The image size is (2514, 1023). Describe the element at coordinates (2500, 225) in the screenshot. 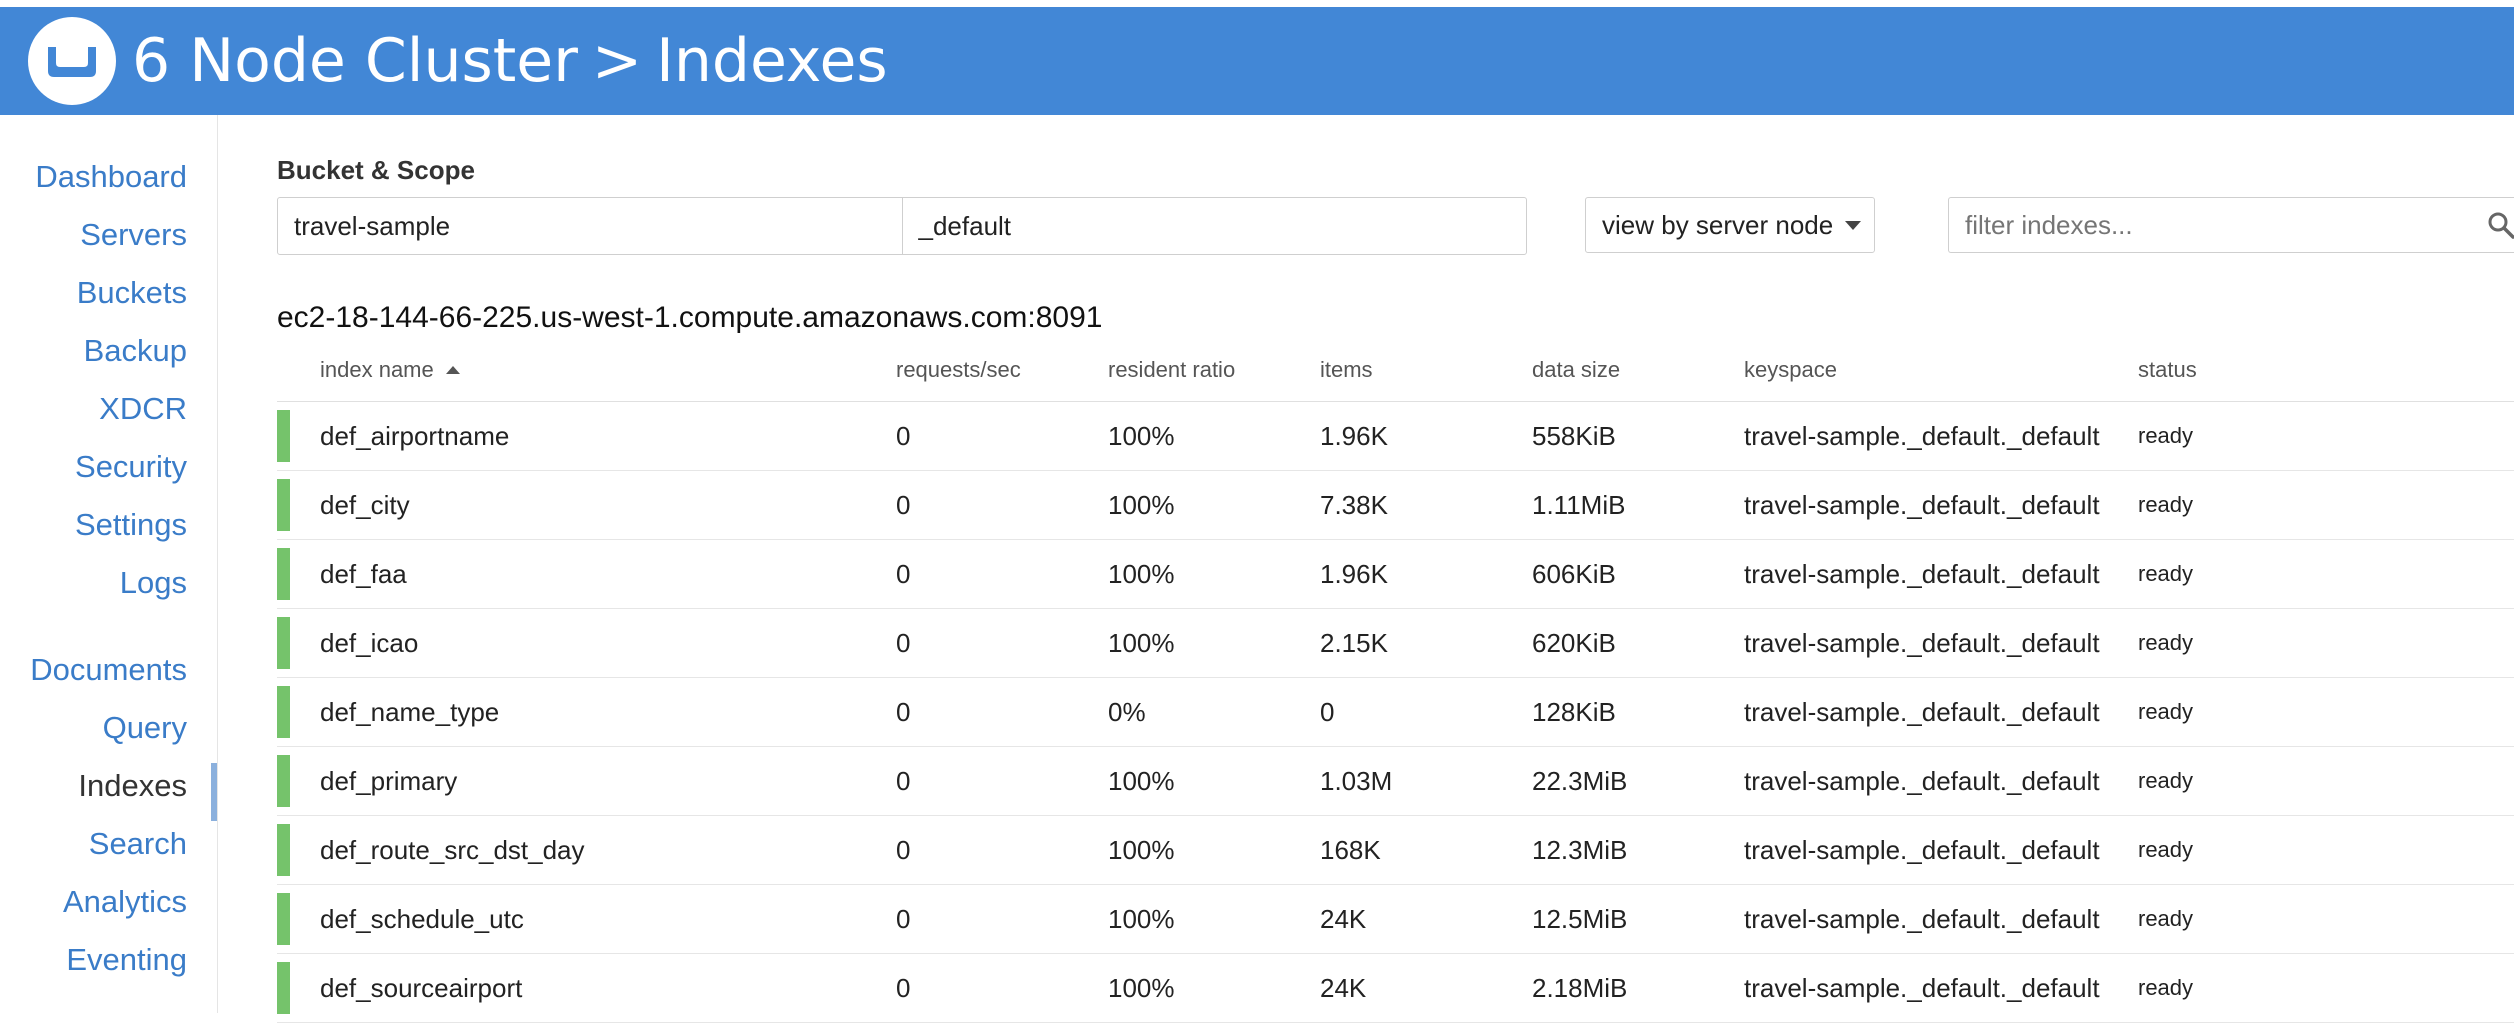

I see `search-icon` at that location.